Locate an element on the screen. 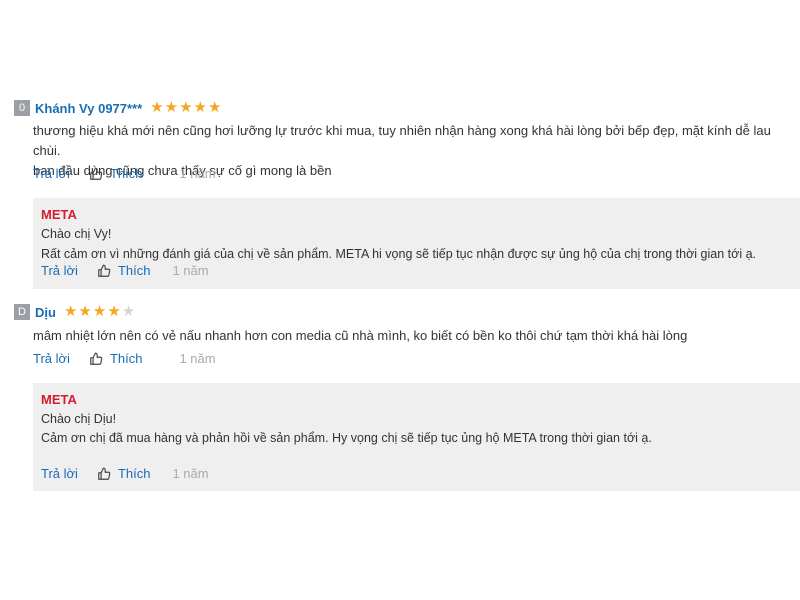  reviewer-name: Dịu is located at coordinates (45, 312).